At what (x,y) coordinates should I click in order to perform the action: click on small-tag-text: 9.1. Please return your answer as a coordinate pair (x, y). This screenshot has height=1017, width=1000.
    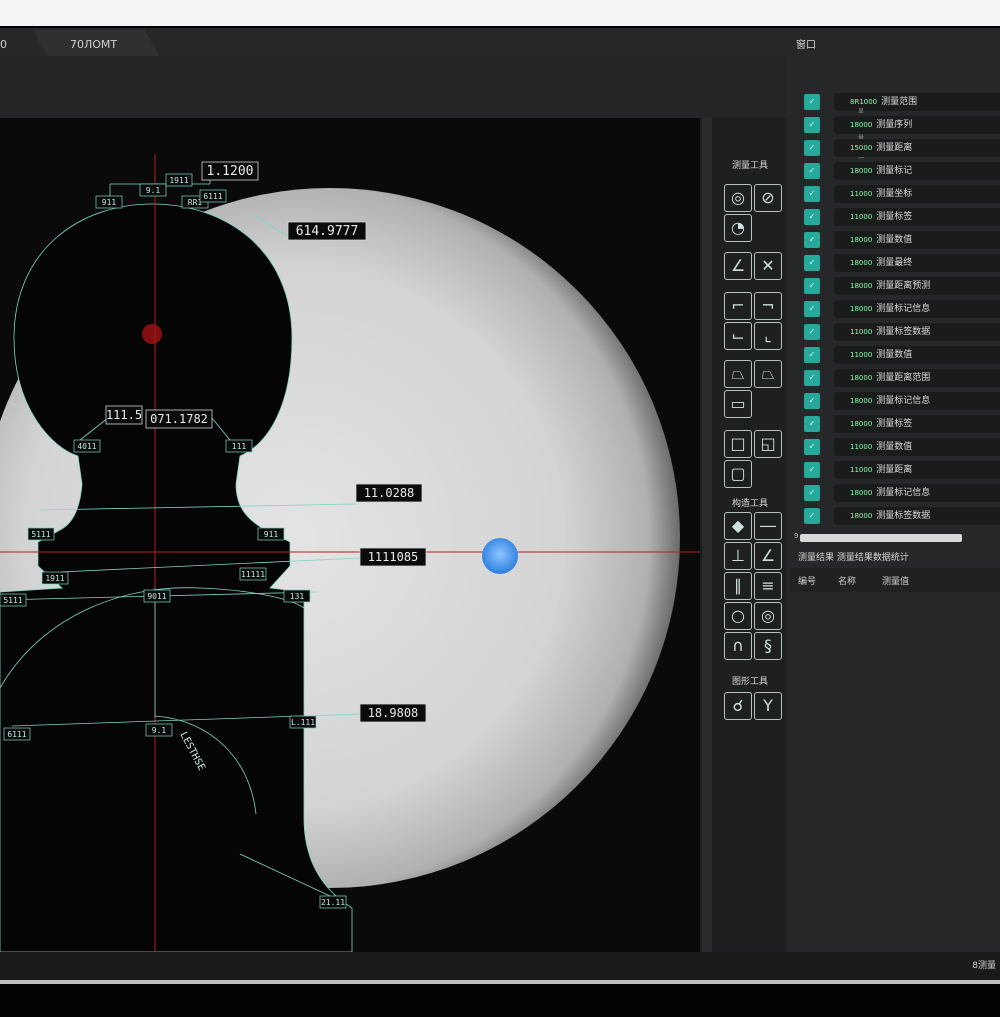
    Looking at the image, I should click on (153, 190).